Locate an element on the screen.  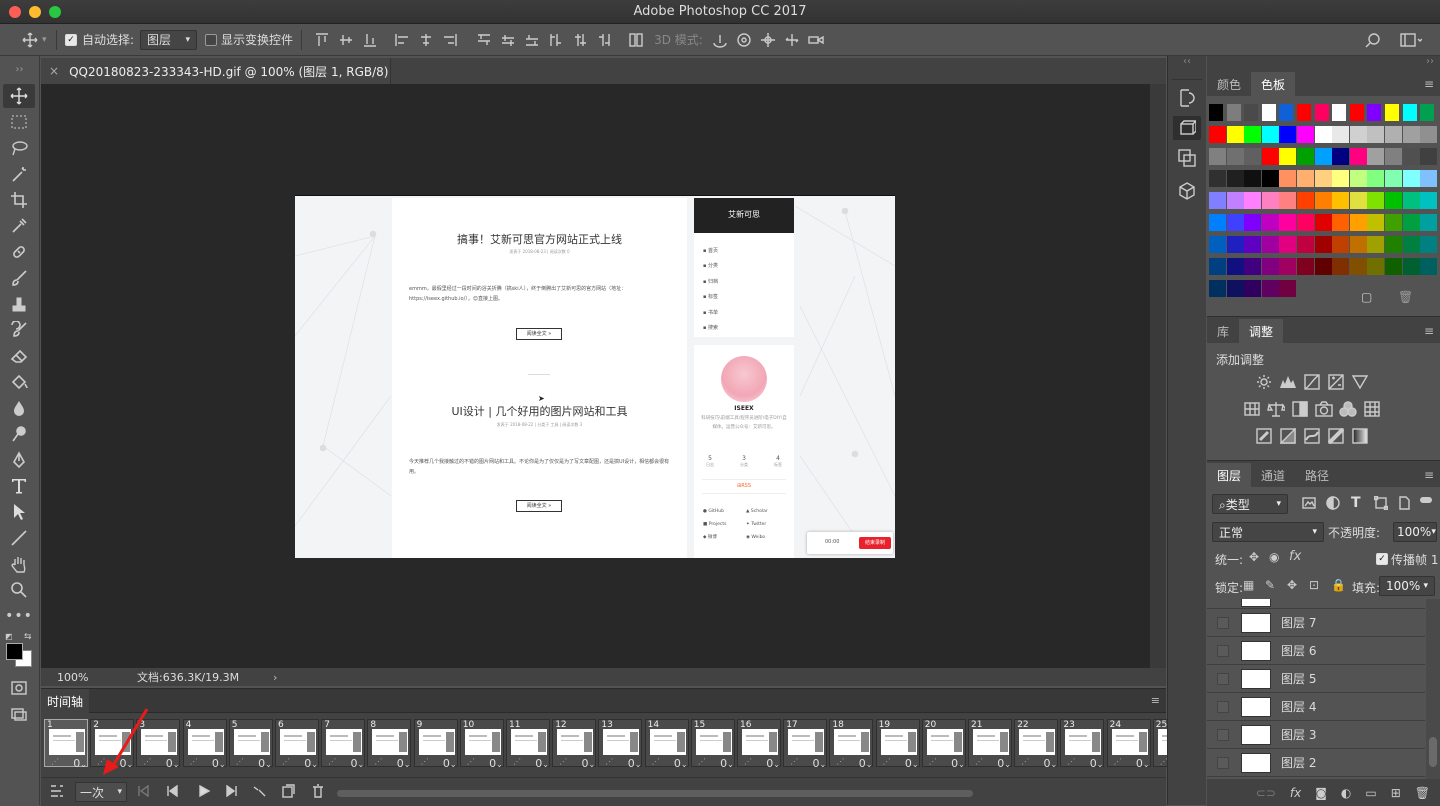
pen-tool-button is located at coordinates (19, 460).